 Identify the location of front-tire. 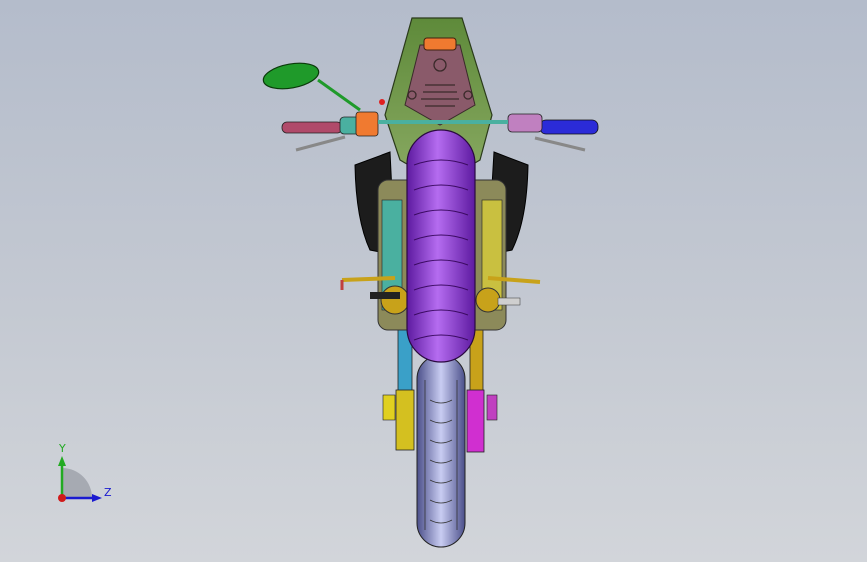
(441, 451).